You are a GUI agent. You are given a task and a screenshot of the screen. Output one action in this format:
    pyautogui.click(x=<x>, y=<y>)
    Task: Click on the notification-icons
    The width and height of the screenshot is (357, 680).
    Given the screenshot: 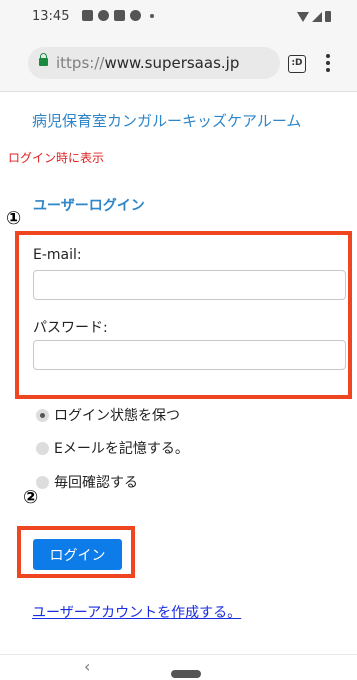 What is the action you would take?
    pyautogui.click(x=118, y=15)
    